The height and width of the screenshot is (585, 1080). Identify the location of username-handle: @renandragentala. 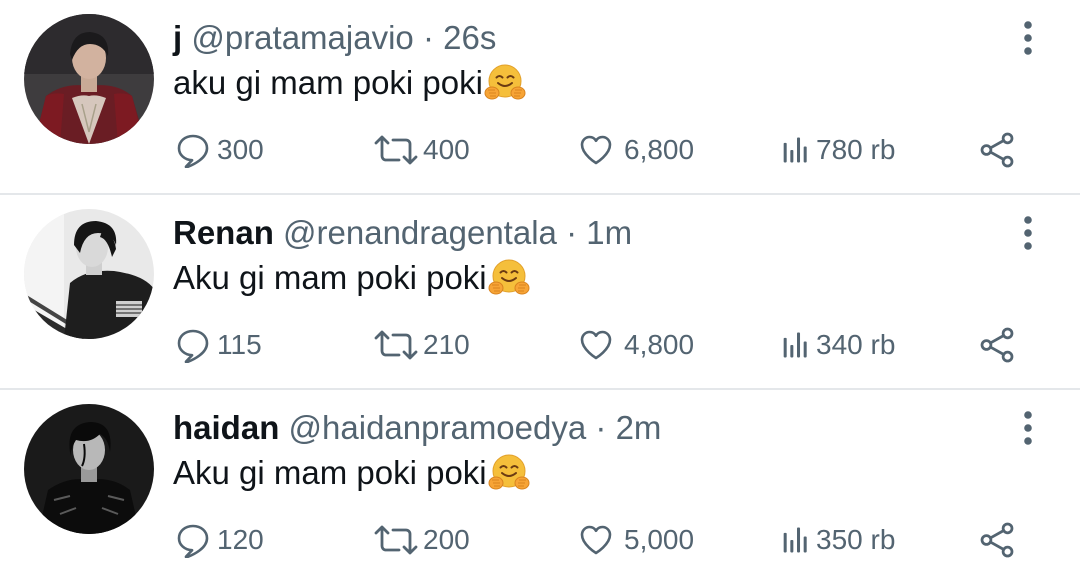
(420, 232).